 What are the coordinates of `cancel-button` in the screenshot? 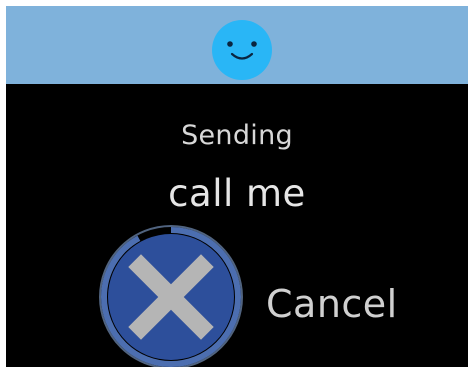 It's located at (171, 295).